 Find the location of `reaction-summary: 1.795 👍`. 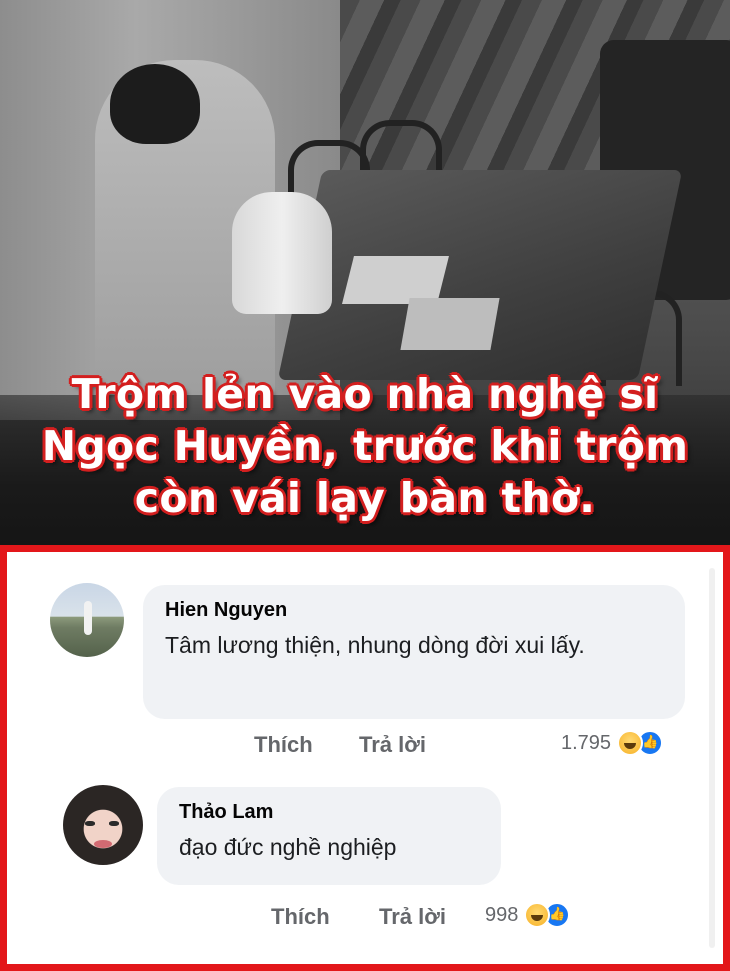

reaction-summary: 1.795 👍 is located at coordinates (612, 743).